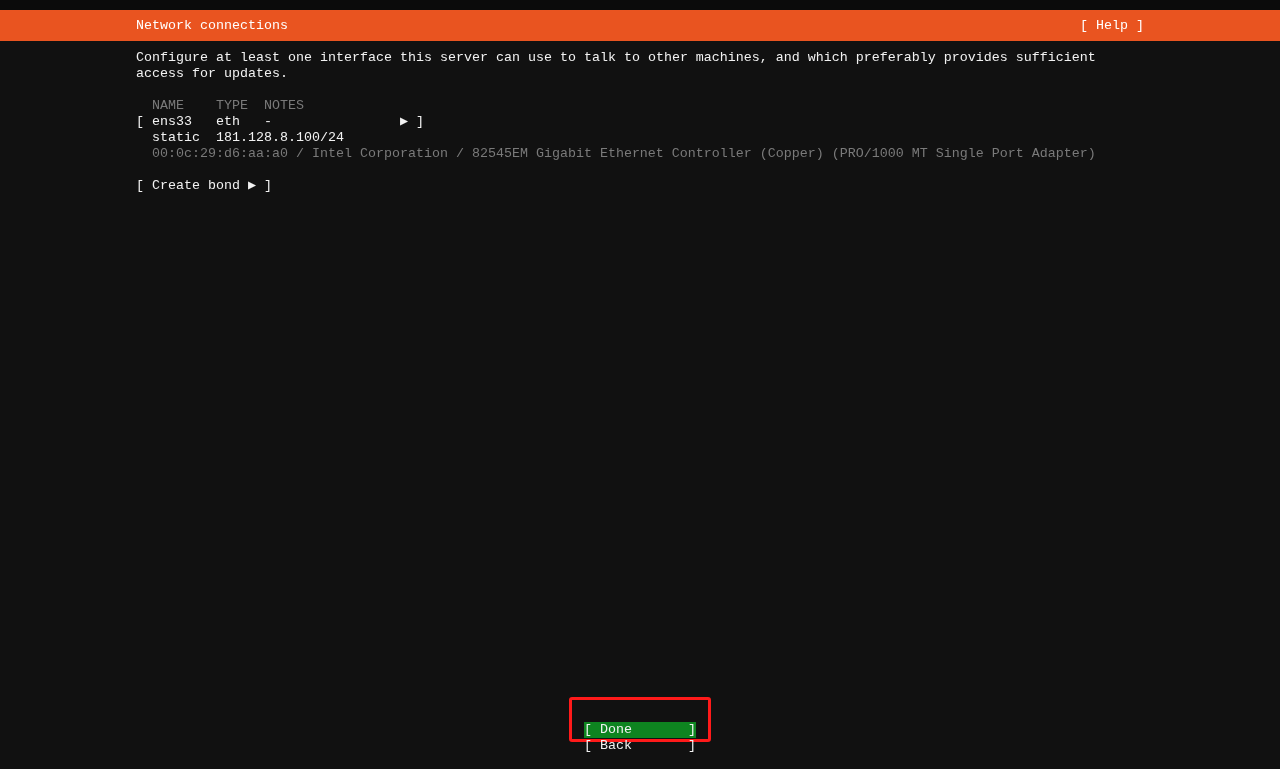 This screenshot has width=1280, height=769. What do you see at coordinates (419, 121) in the screenshot?
I see `bracket-text: ]` at bounding box center [419, 121].